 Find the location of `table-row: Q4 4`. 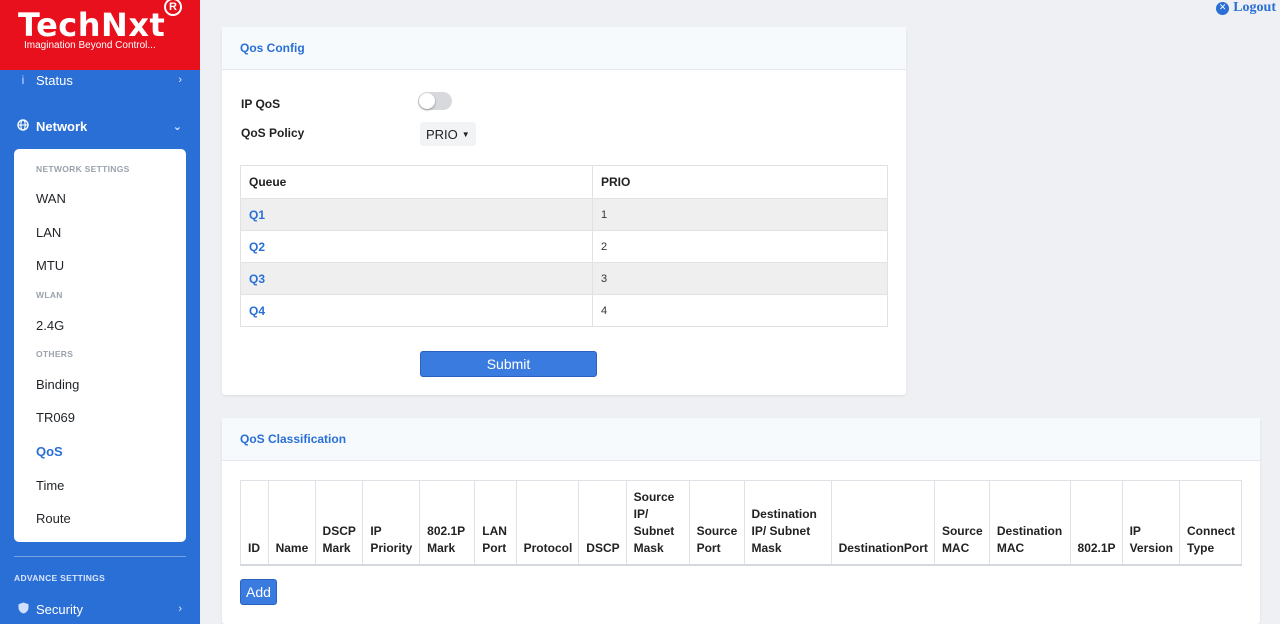

table-row: Q4 4 is located at coordinates (564, 310).